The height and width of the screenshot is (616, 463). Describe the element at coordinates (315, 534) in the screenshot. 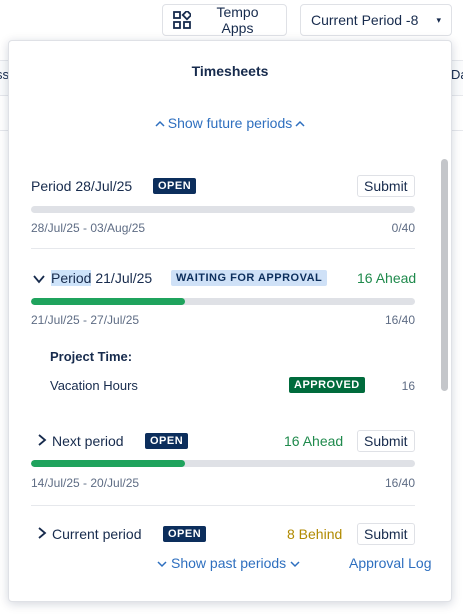

I see `time-status: 8 Behind` at that location.